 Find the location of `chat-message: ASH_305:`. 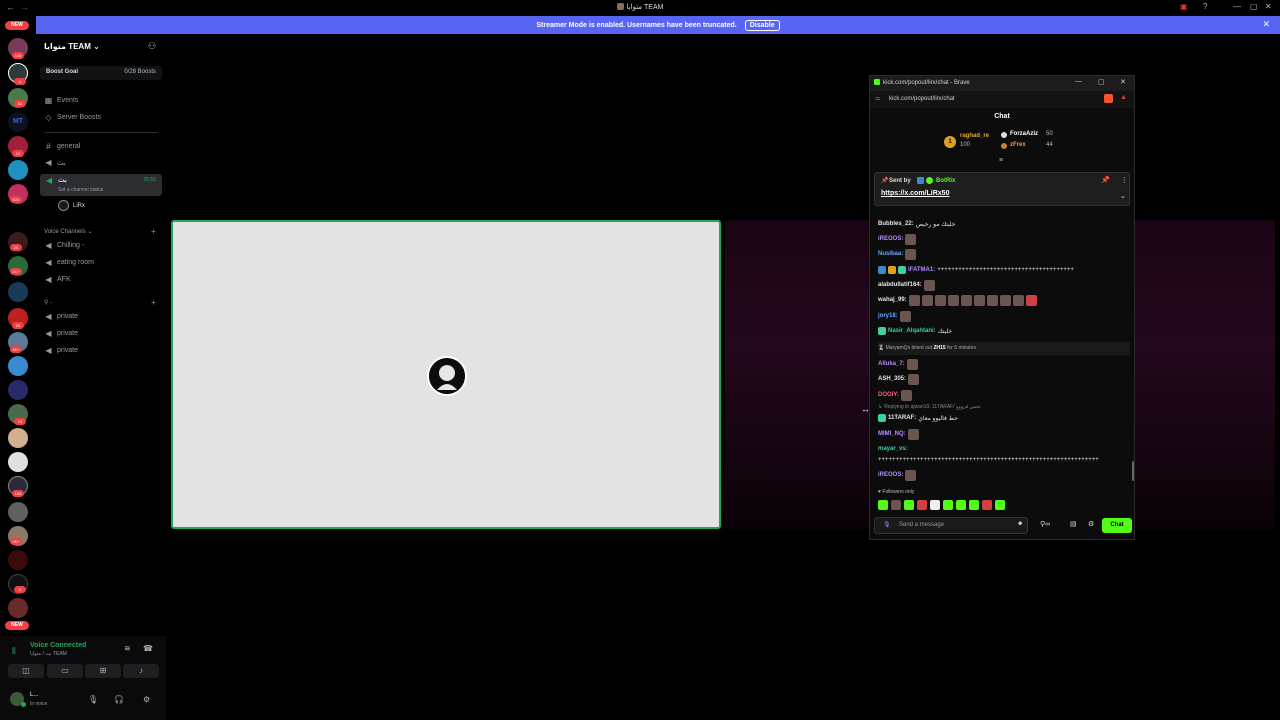

chat-message: ASH_305: is located at coordinates (899, 379).